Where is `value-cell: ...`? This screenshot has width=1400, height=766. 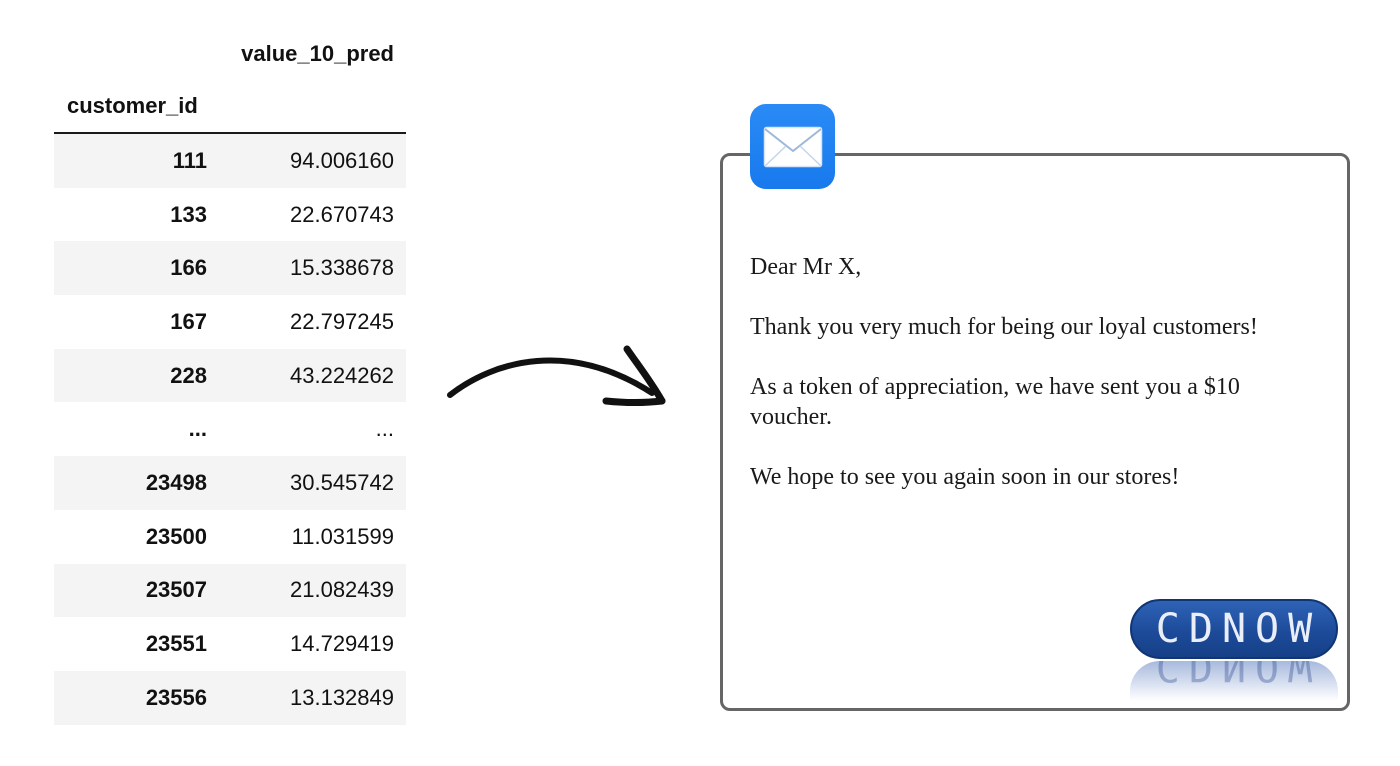 value-cell: ... is located at coordinates (384, 429).